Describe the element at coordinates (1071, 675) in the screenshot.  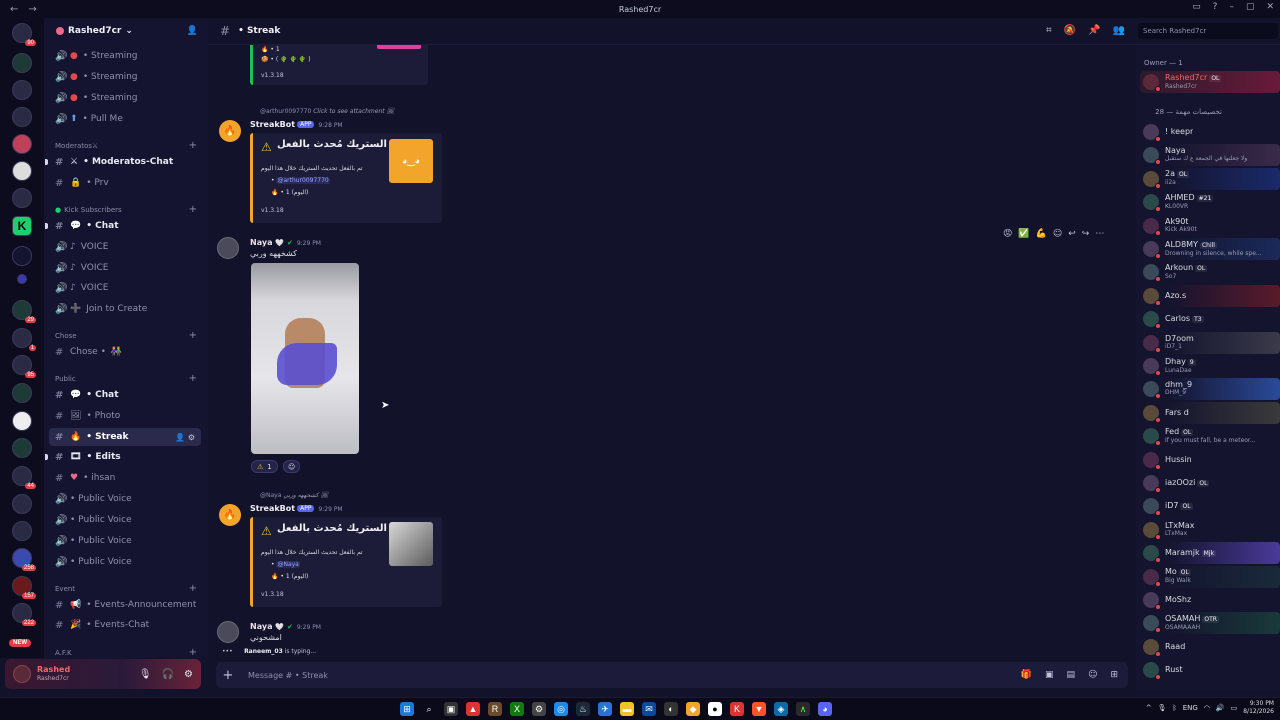
I see `sticker-icon: ▤` at that location.